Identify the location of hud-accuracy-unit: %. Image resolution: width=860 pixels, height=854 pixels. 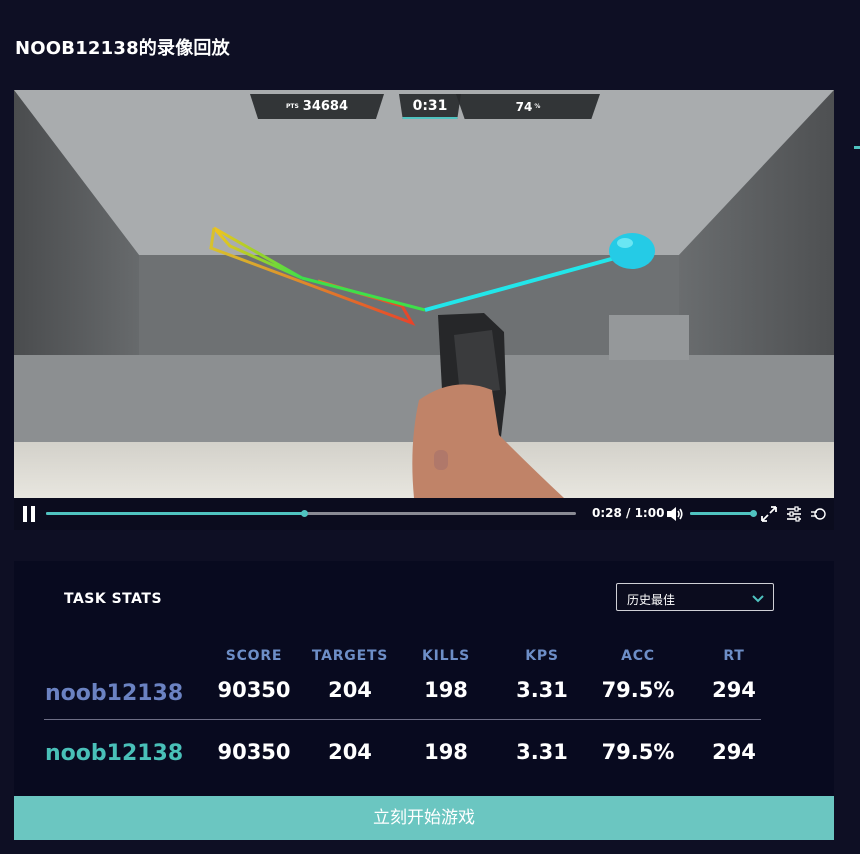
(537, 106).